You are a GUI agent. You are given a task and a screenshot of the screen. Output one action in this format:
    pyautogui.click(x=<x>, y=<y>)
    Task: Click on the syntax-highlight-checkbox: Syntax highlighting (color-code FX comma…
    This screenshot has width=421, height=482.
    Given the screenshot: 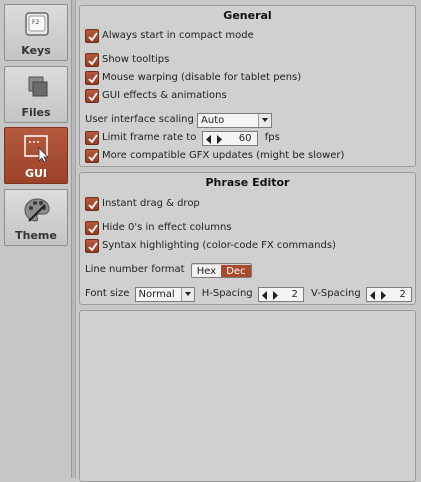 What is the action you would take?
    pyautogui.click(x=210, y=246)
    